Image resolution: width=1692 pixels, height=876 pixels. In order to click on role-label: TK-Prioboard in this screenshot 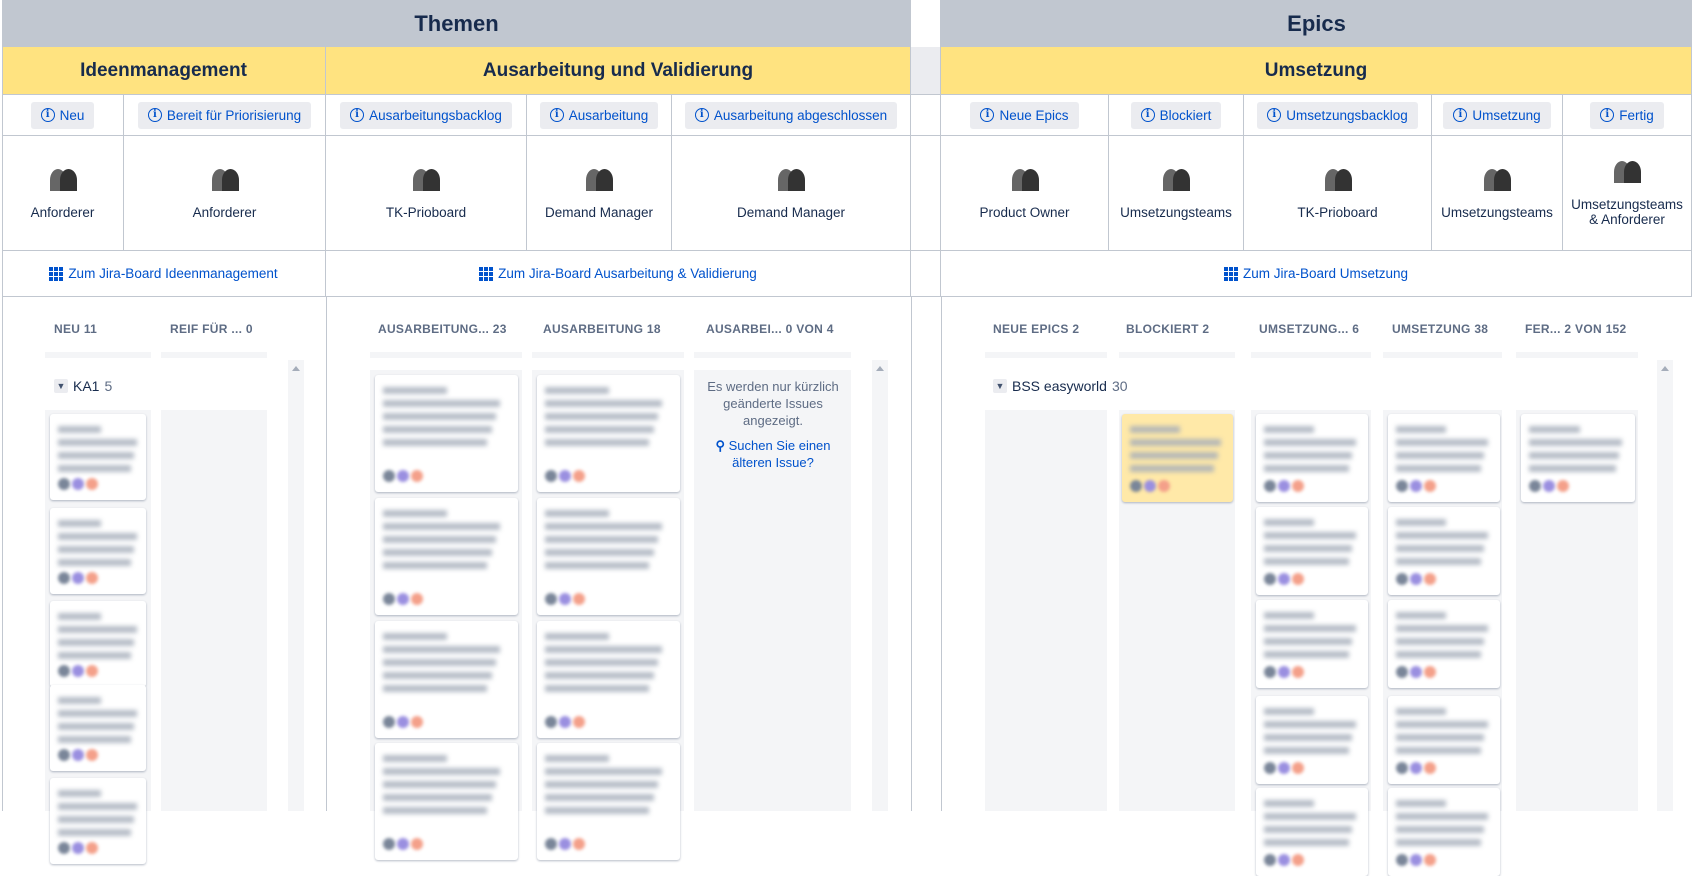, I will do `click(426, 212)`.